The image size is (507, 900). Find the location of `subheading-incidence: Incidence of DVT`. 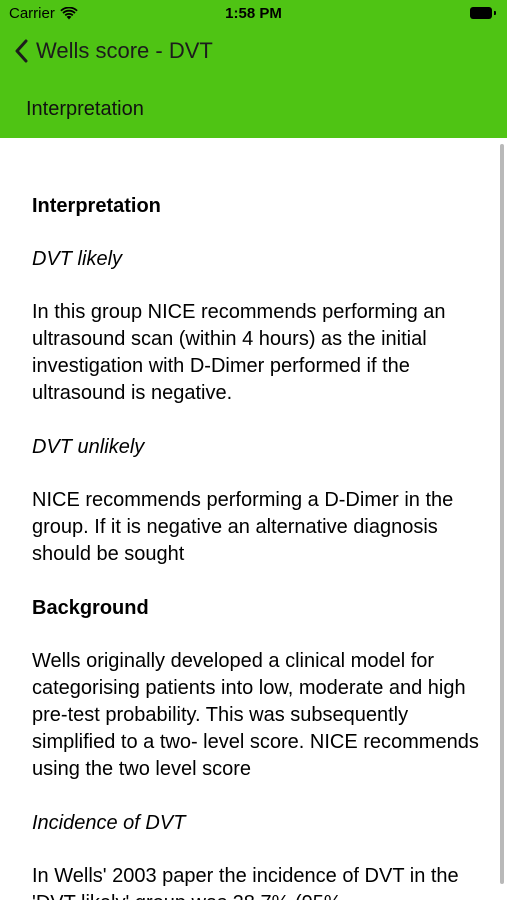

subheading-incidence: Incidence of DVT is located at coordinates (109, 823).